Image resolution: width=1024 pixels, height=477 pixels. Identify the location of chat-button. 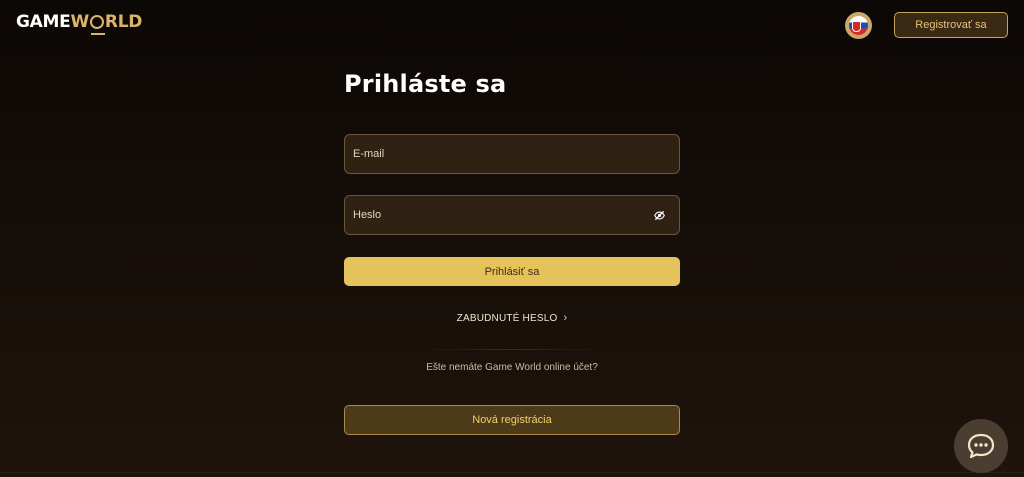
(981, 446).